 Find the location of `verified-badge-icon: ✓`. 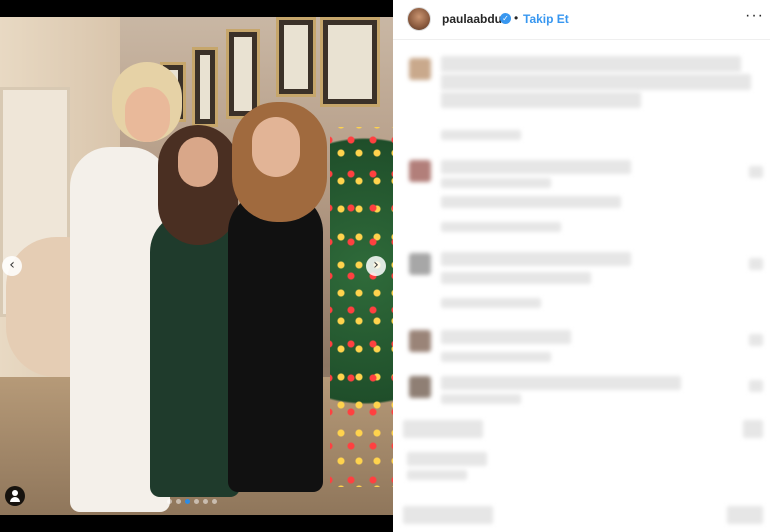

verified-badge-icon: ✓ is located at coordinates (505, 18).